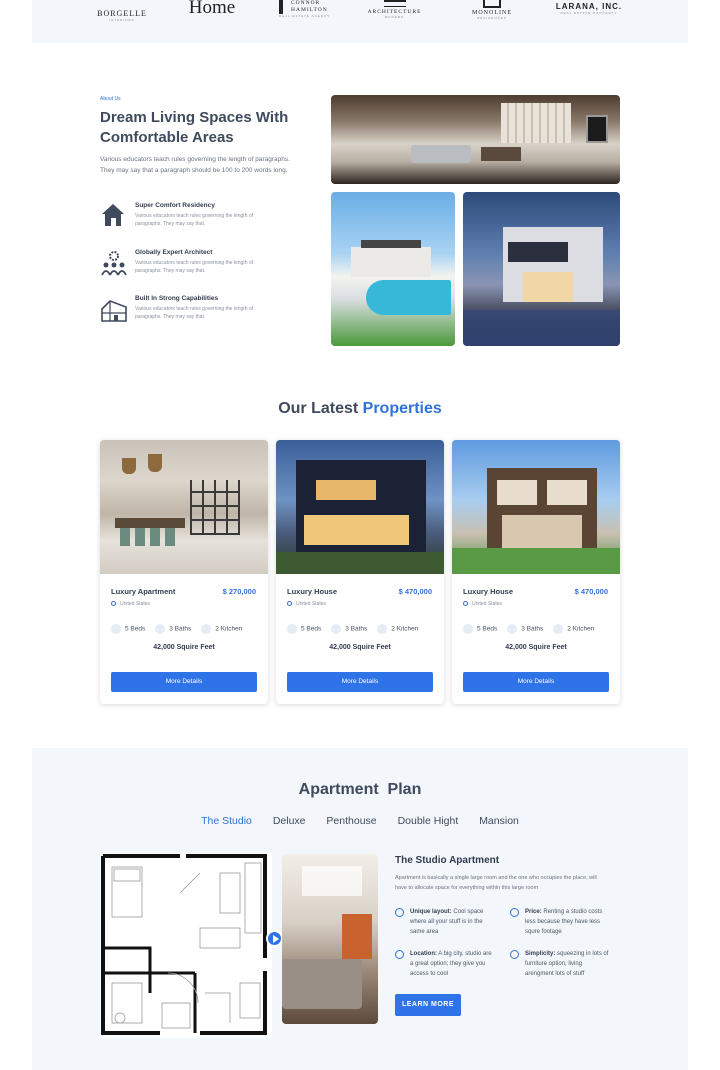  Describe the element at coordinates (122, 20) in the screenshot. I see `logo-sub: INTERIORS` at that location.